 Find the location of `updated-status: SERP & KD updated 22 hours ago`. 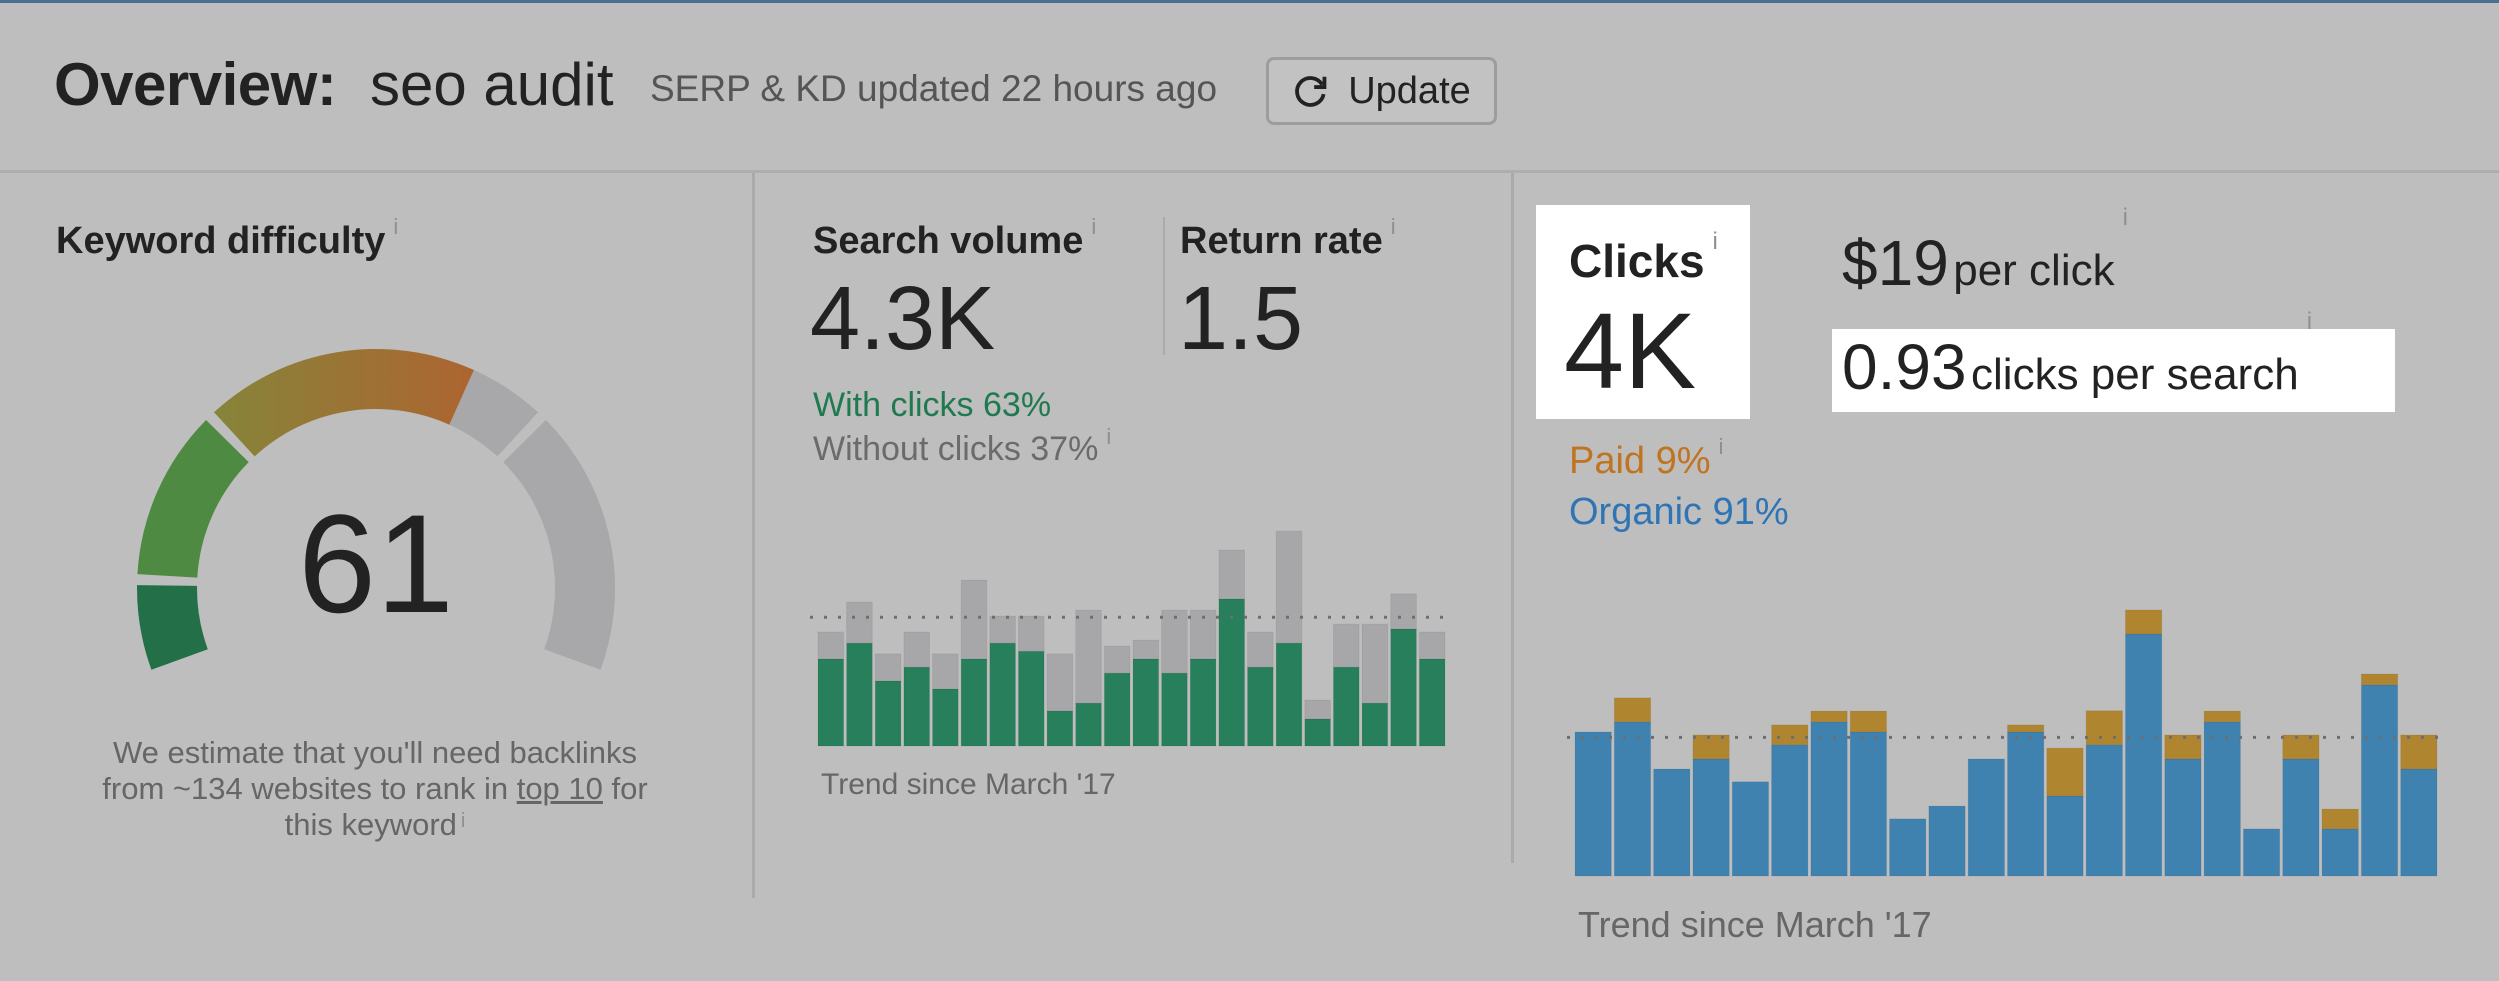

updated-status: SERP & KD updated 22 hours ago is located at coordinates (934, 88).